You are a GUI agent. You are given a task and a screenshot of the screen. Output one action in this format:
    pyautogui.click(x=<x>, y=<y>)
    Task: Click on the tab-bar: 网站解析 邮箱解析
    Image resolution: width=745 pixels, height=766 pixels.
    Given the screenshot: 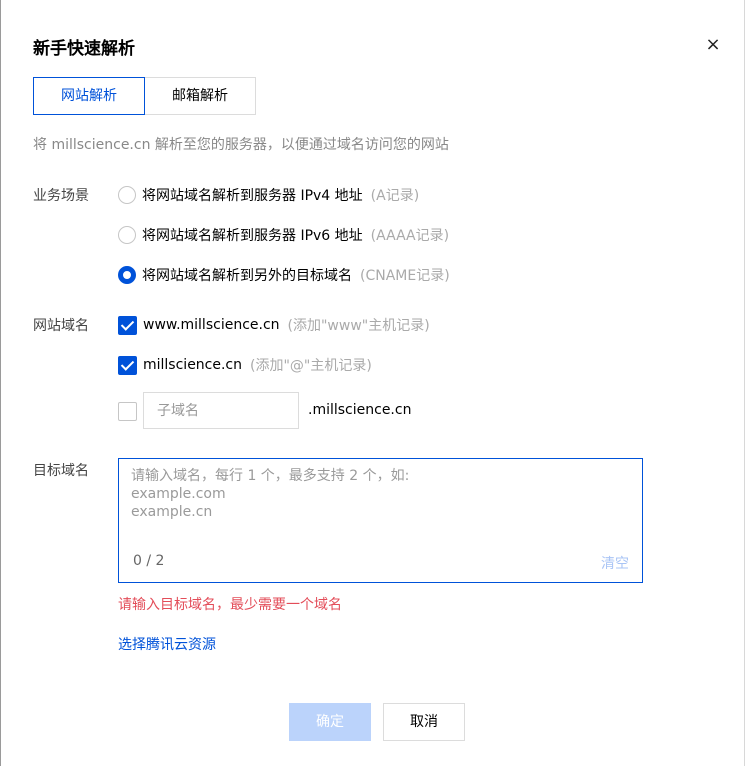 What is the action you would take?
    pyautogui.click(x=144, y=96)
    